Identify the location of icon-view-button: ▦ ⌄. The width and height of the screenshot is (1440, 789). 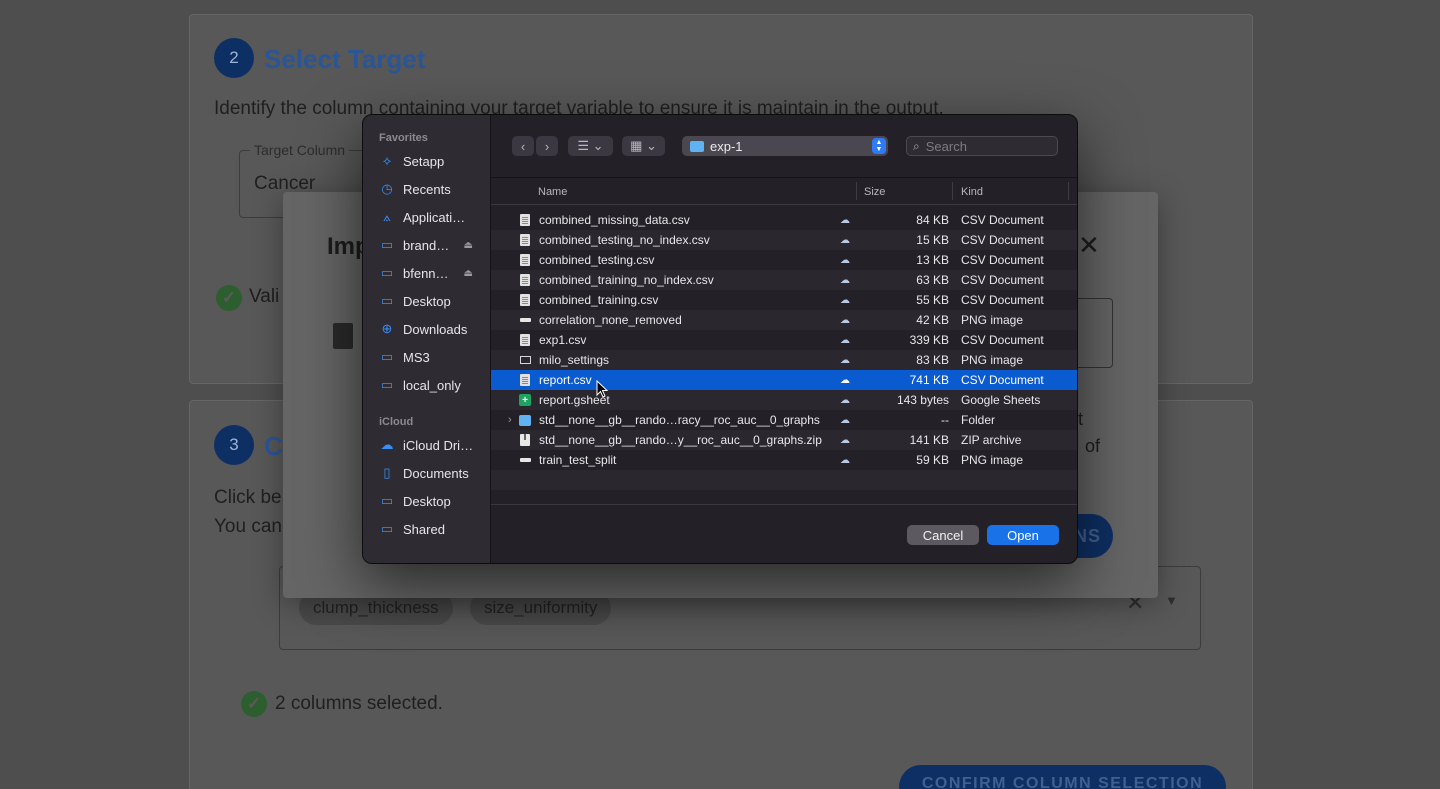
(643, 146).